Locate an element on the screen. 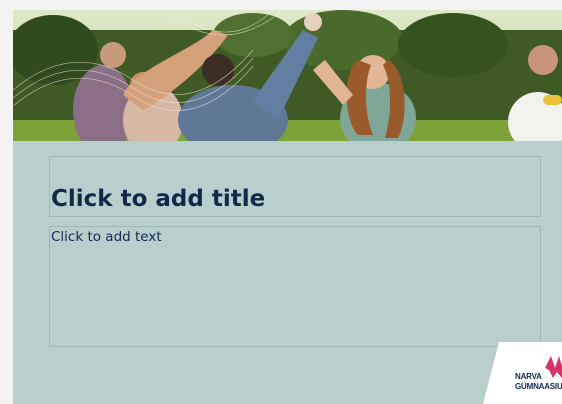 Image resolution: width=562 pixels, height=404 pixels. title-placeholder: Click to add title is located at coordinates (295, 186).